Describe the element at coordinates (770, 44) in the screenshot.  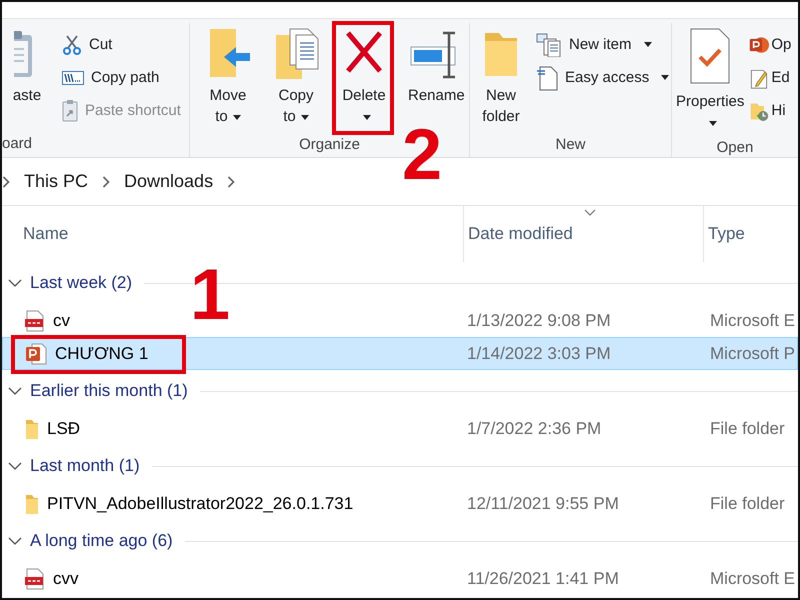
I see `ribbon-button: Op` at that location.